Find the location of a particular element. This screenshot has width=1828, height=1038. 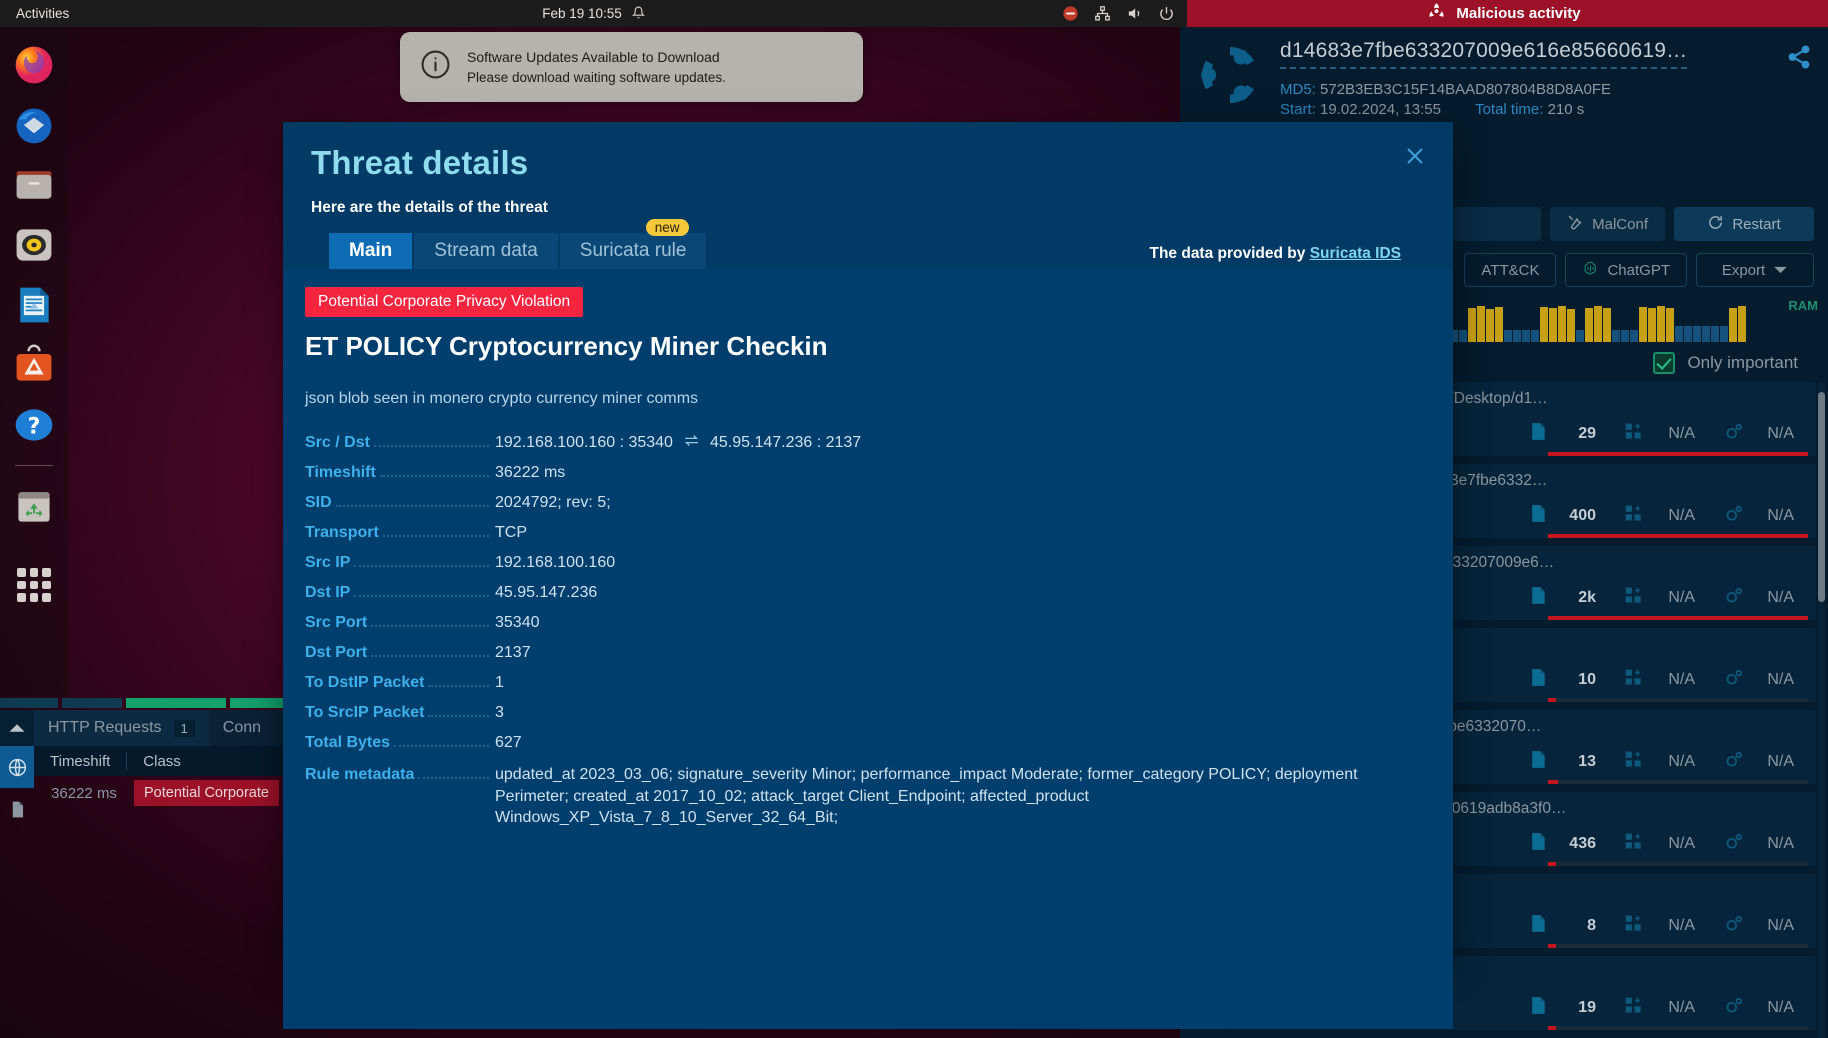

attack-button: ATT&CK is located at coordinates (1510, 270).